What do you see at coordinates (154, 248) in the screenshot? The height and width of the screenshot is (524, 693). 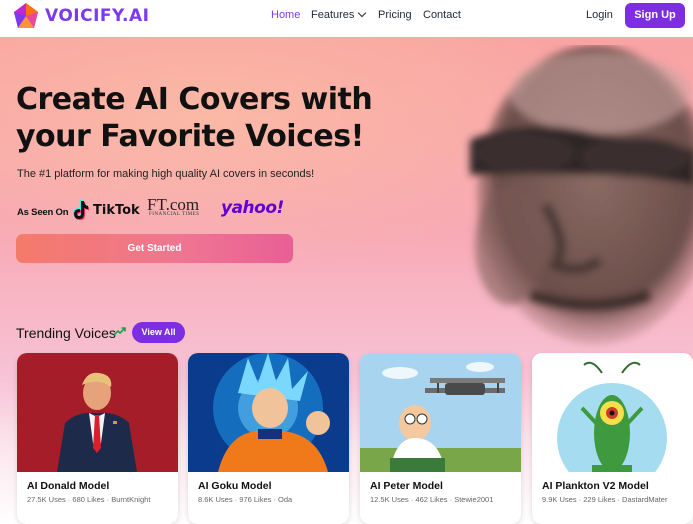 I see `get-started-button: Get Started` at bounding box center [154, 248].